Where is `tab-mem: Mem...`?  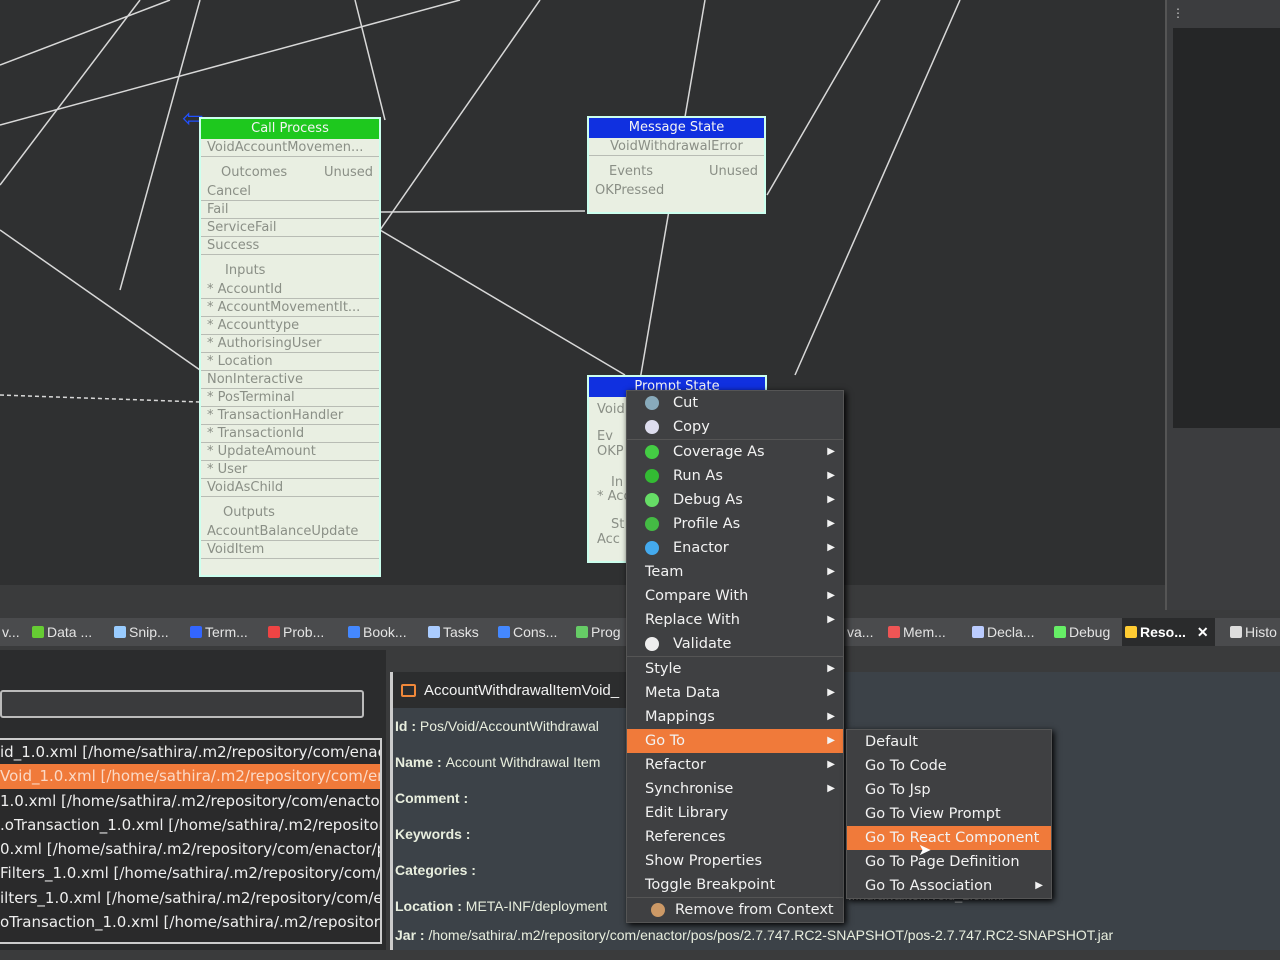 tab-mem: Mem... is located at coordinates (917, 632).